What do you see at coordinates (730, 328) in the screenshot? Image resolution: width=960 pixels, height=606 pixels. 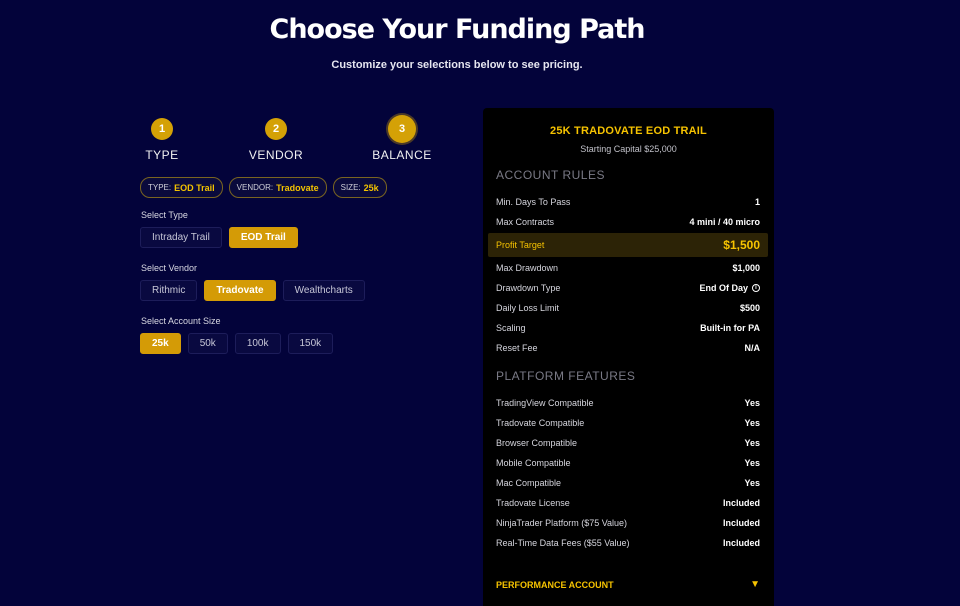 I see `rule-value: Built-in for PA` at bounding box center [730, 328].